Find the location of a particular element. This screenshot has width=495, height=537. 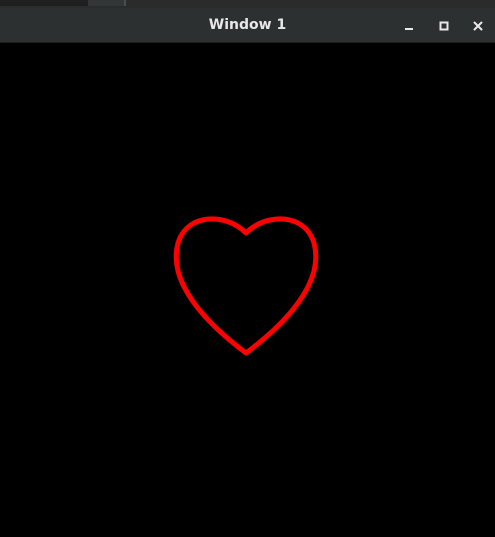

close-button is located at coordinates (478, 26).